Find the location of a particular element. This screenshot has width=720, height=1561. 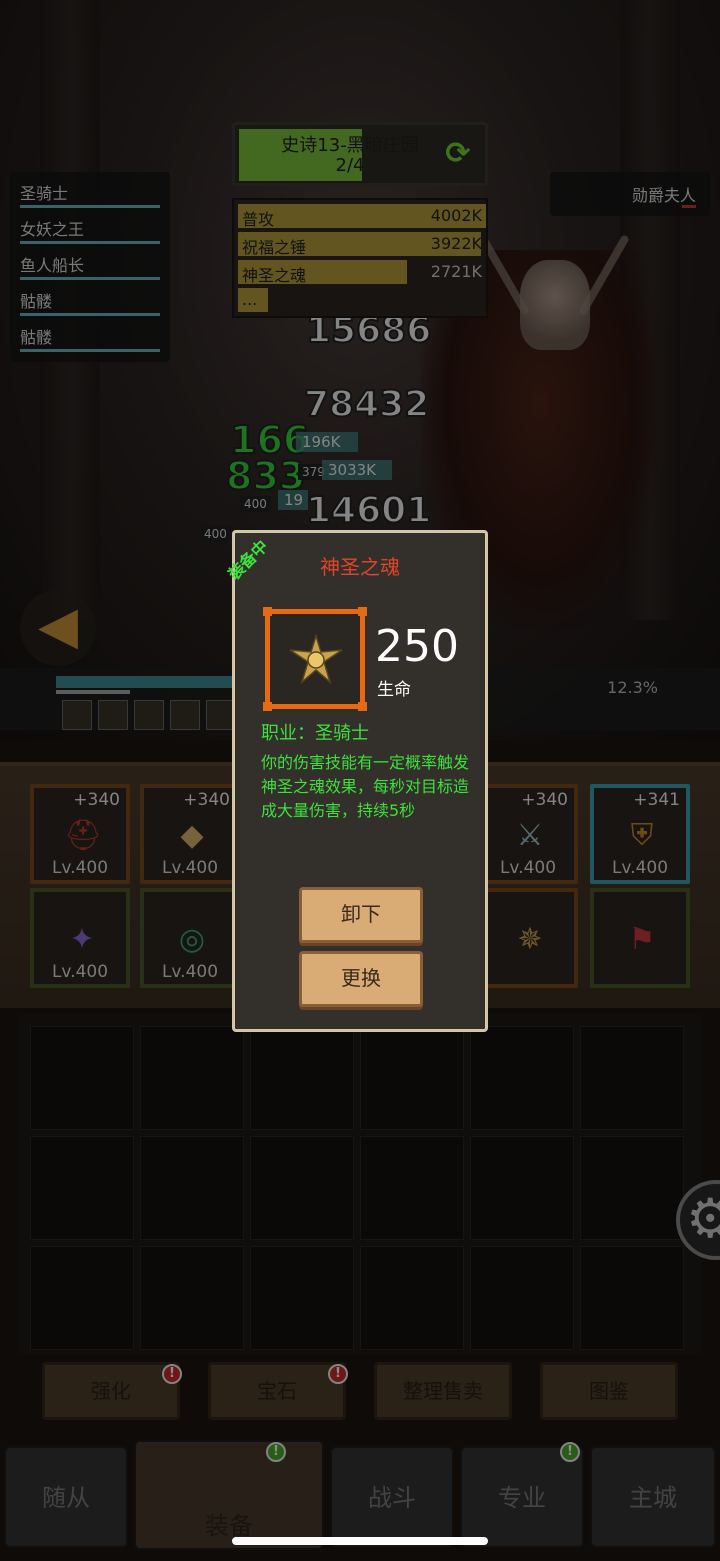

unequip-button: 卸下 is located at coordinates (361, 915).